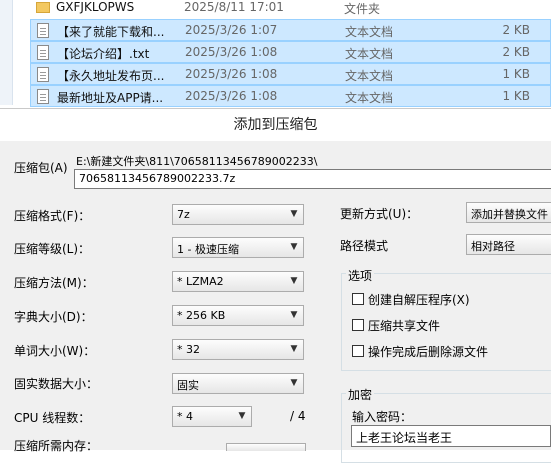 The height and width of the screenshot is (463, 551). What do you see at coordinates (56, 384) in the screenshot?
I see `solid-label: 固实数据大小：` at bounding box center [56, 384].